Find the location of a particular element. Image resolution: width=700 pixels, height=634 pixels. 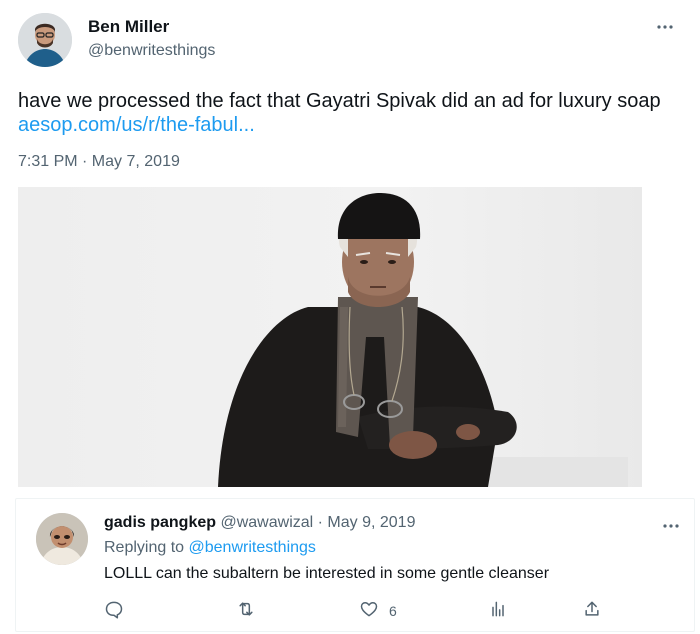

retweet-action is located at coordinates (246, 610).